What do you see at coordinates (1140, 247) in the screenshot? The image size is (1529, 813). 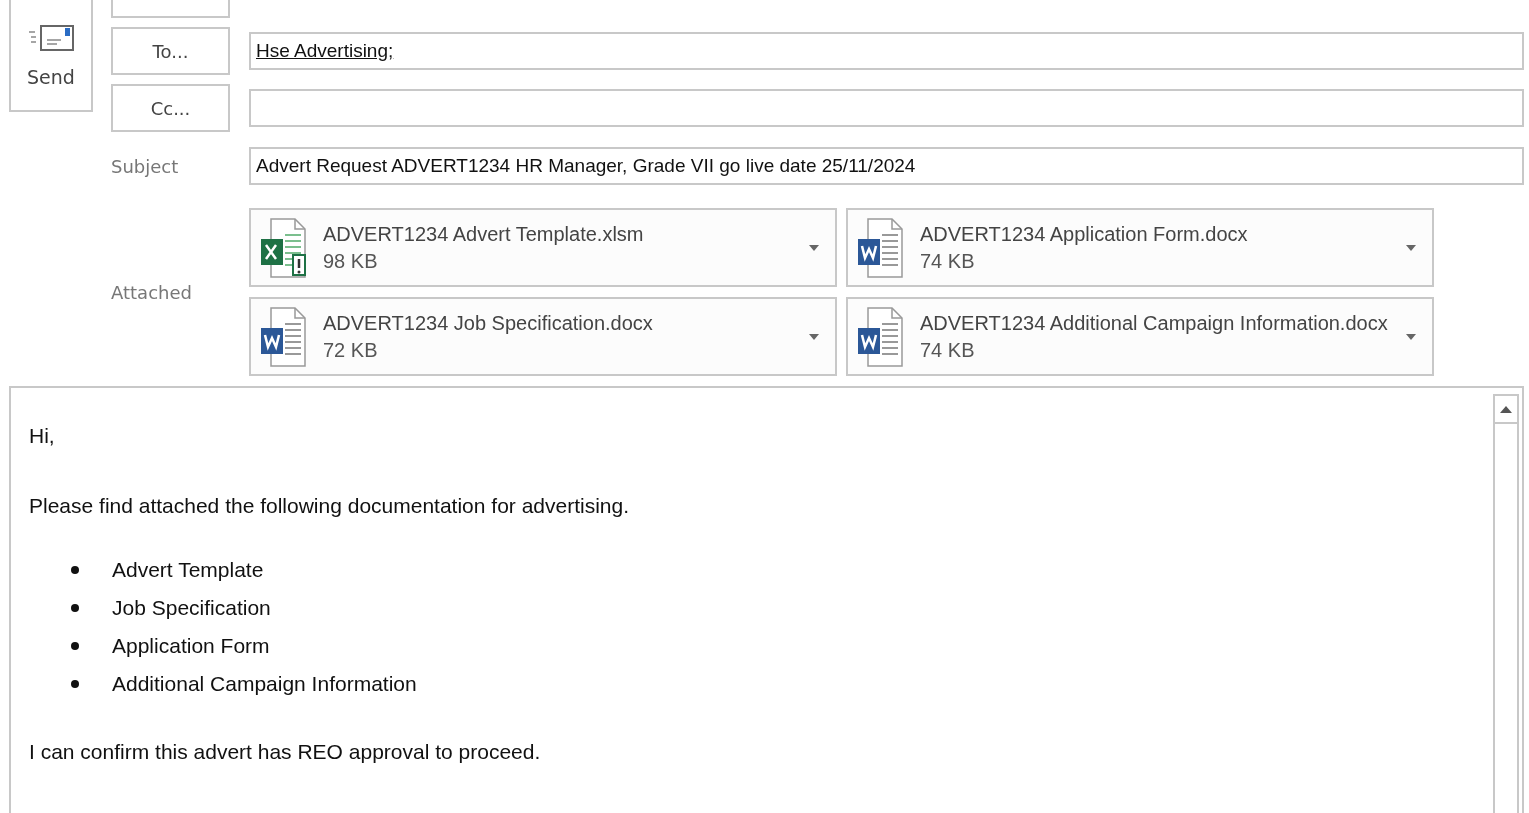 I see `attachment-card: ADVERT1234 Application Form.docx 74 KB` at bounding box center [1140, 247].